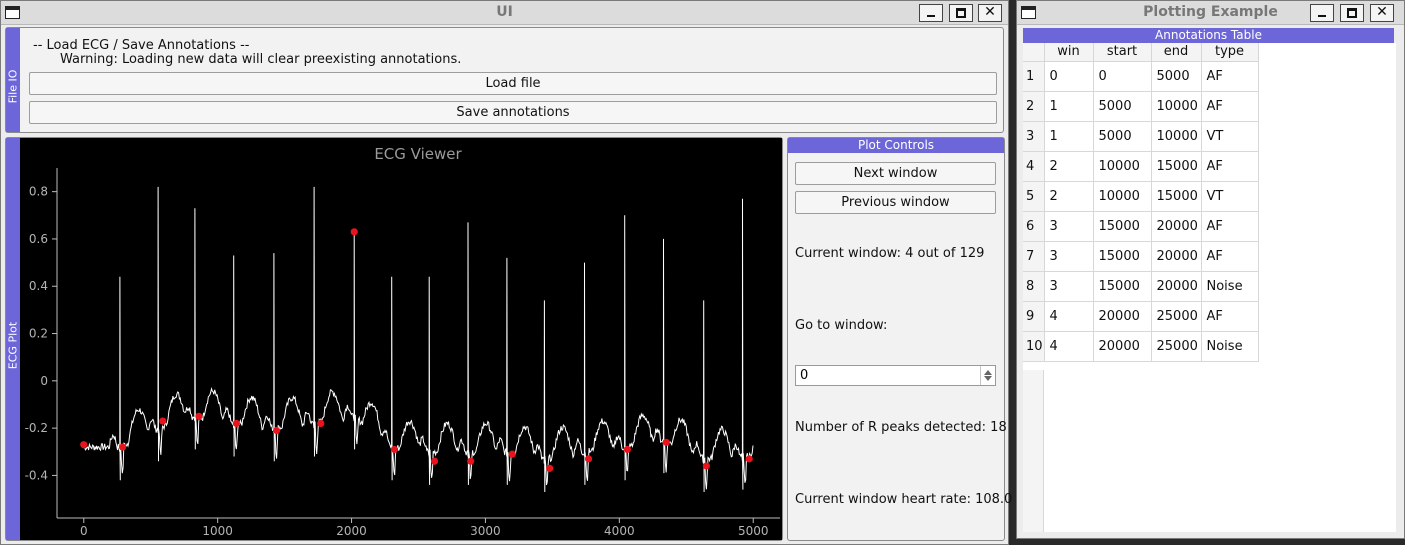 The image size is (1405, 545). Describe the element at coordinates (1069, 52) in the screenshot. I see `column-header-win: win` at that location.